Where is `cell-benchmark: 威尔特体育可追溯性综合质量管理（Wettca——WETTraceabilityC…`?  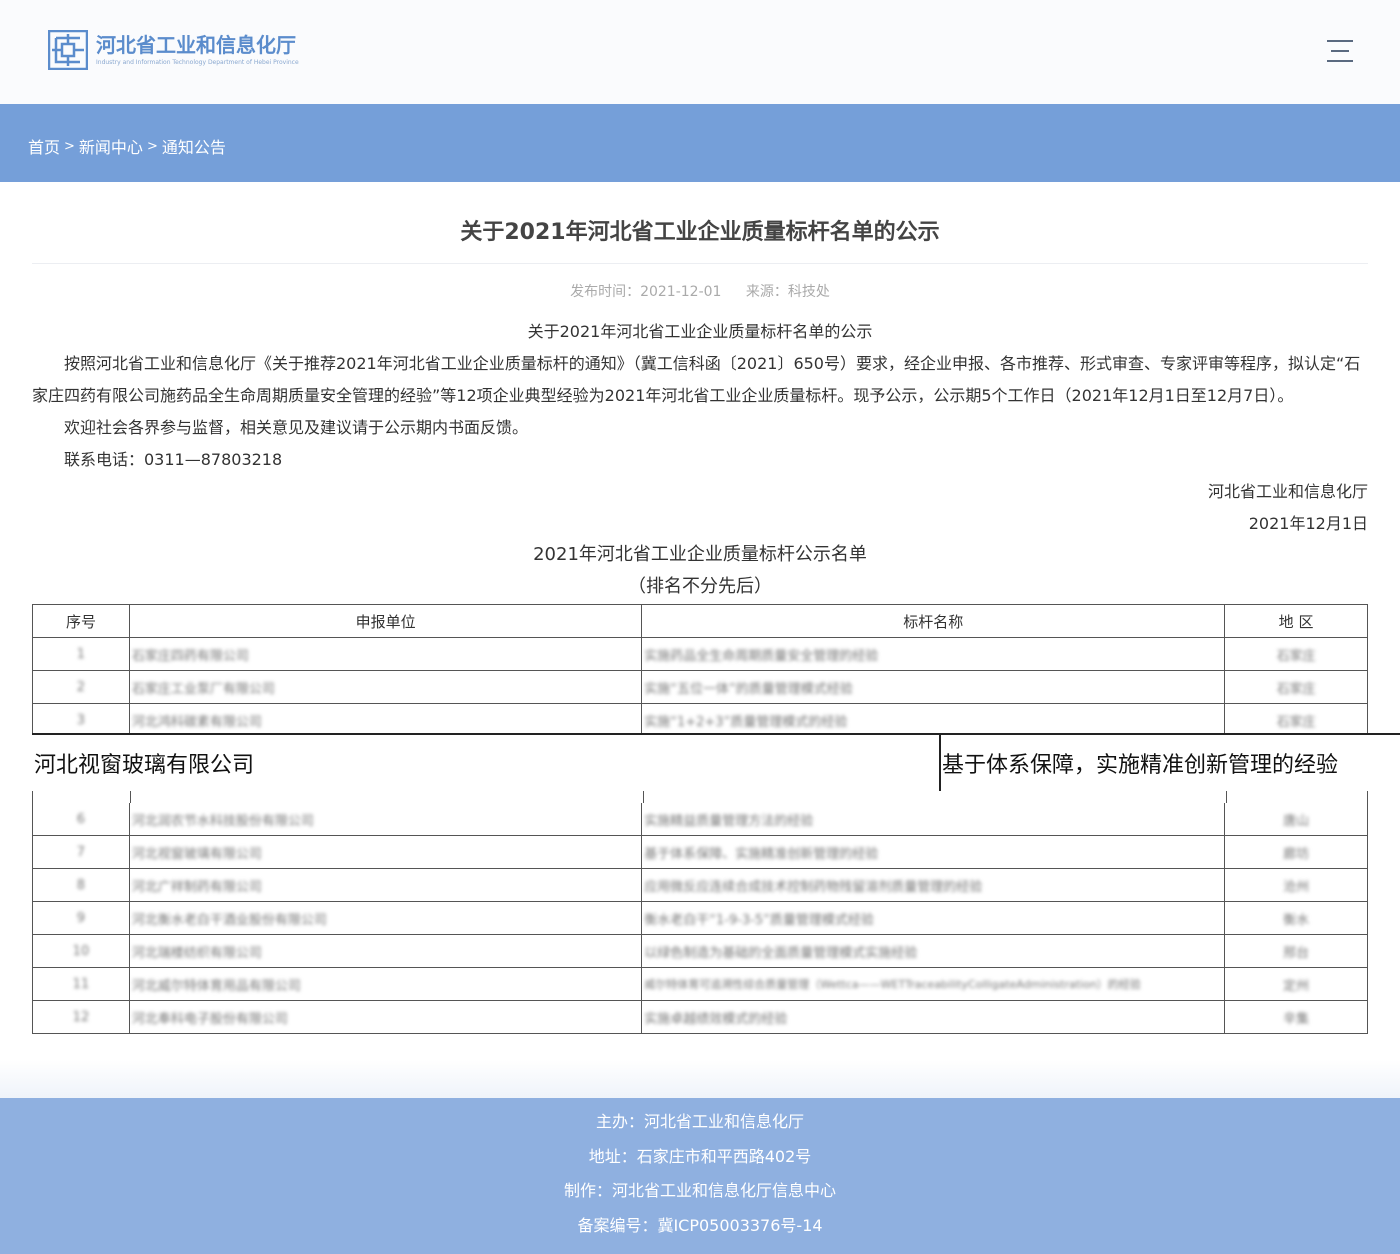 cell-benchmark: 威尔特体育可追溯性综合质量管理（Wettca——WETTraceabilityC… is located at coordinates (933, 984).